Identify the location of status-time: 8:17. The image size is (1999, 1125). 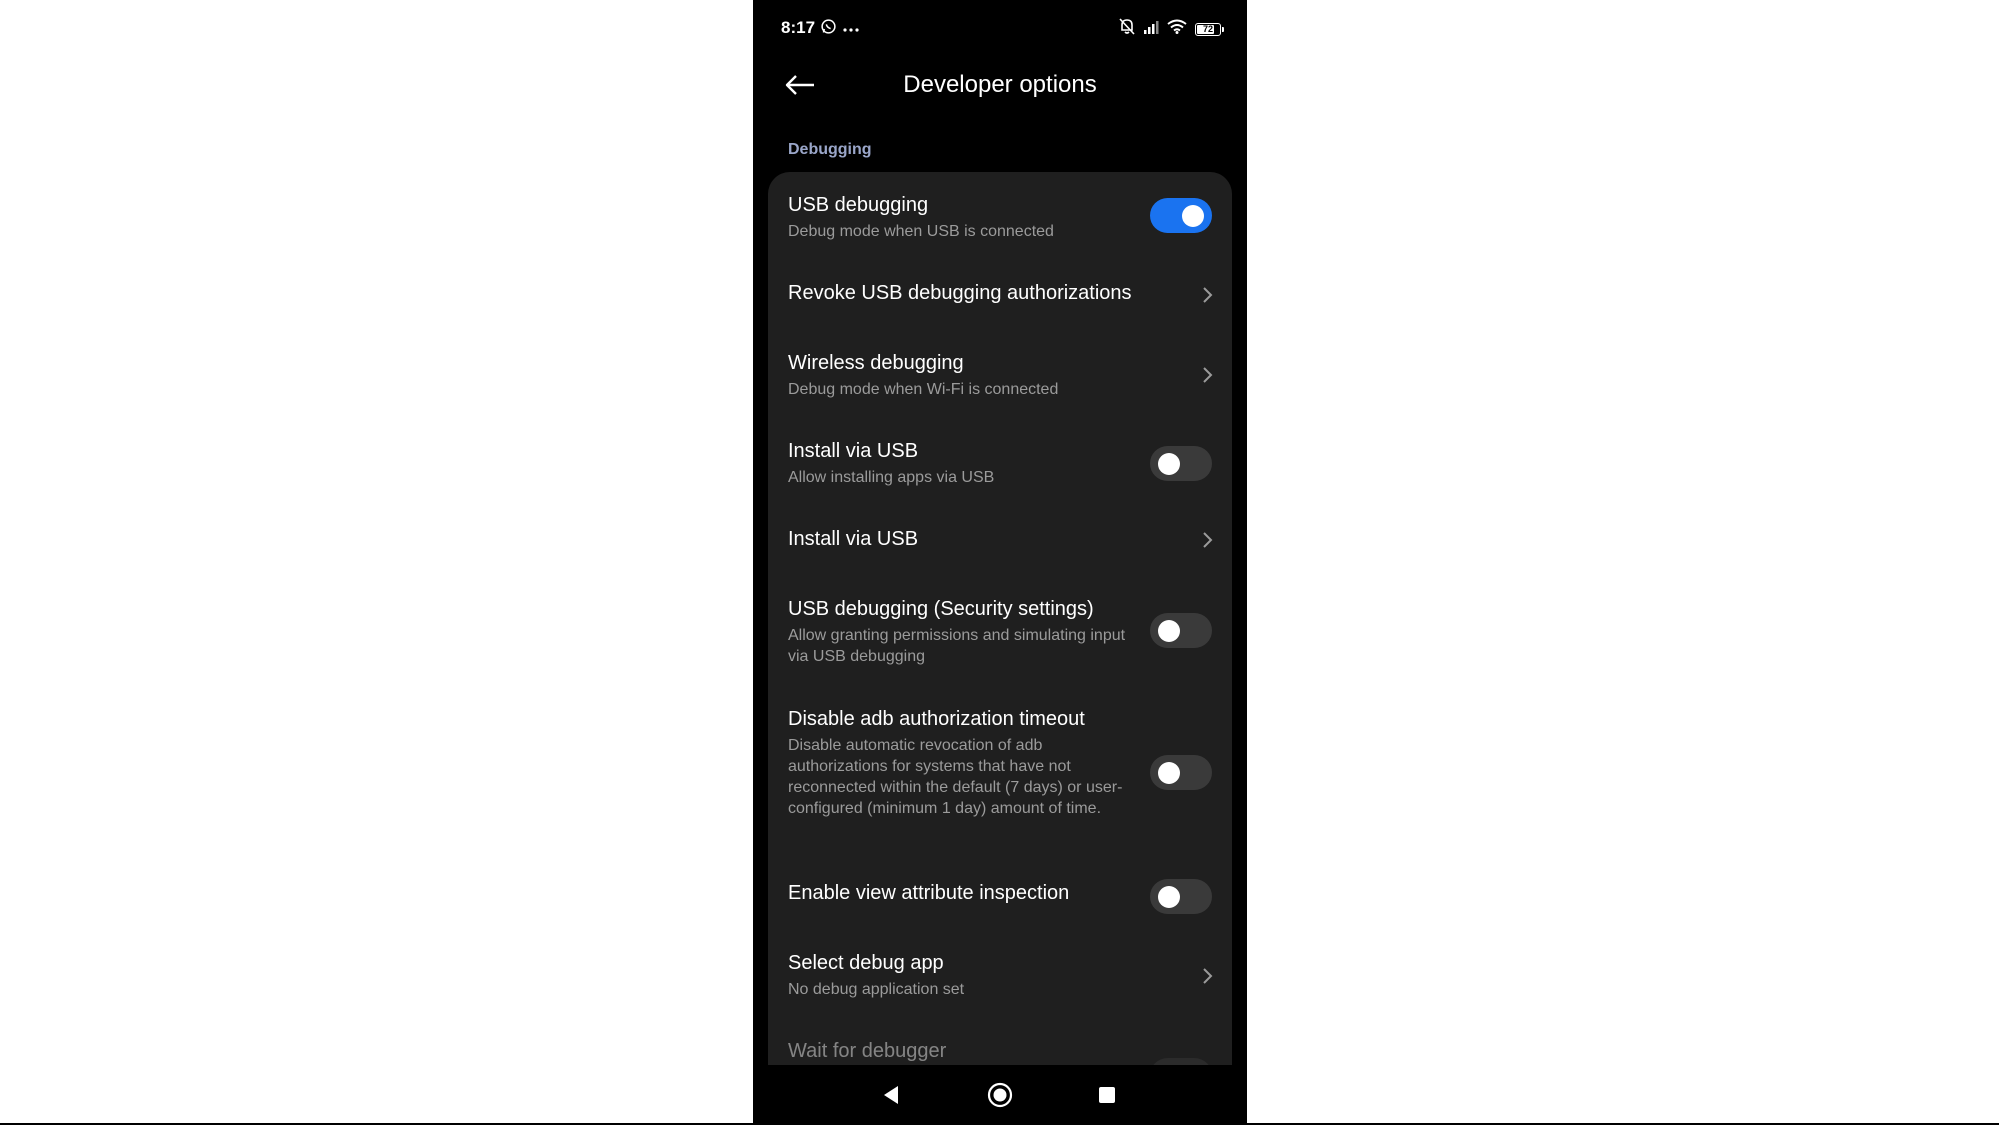
(798, 27).